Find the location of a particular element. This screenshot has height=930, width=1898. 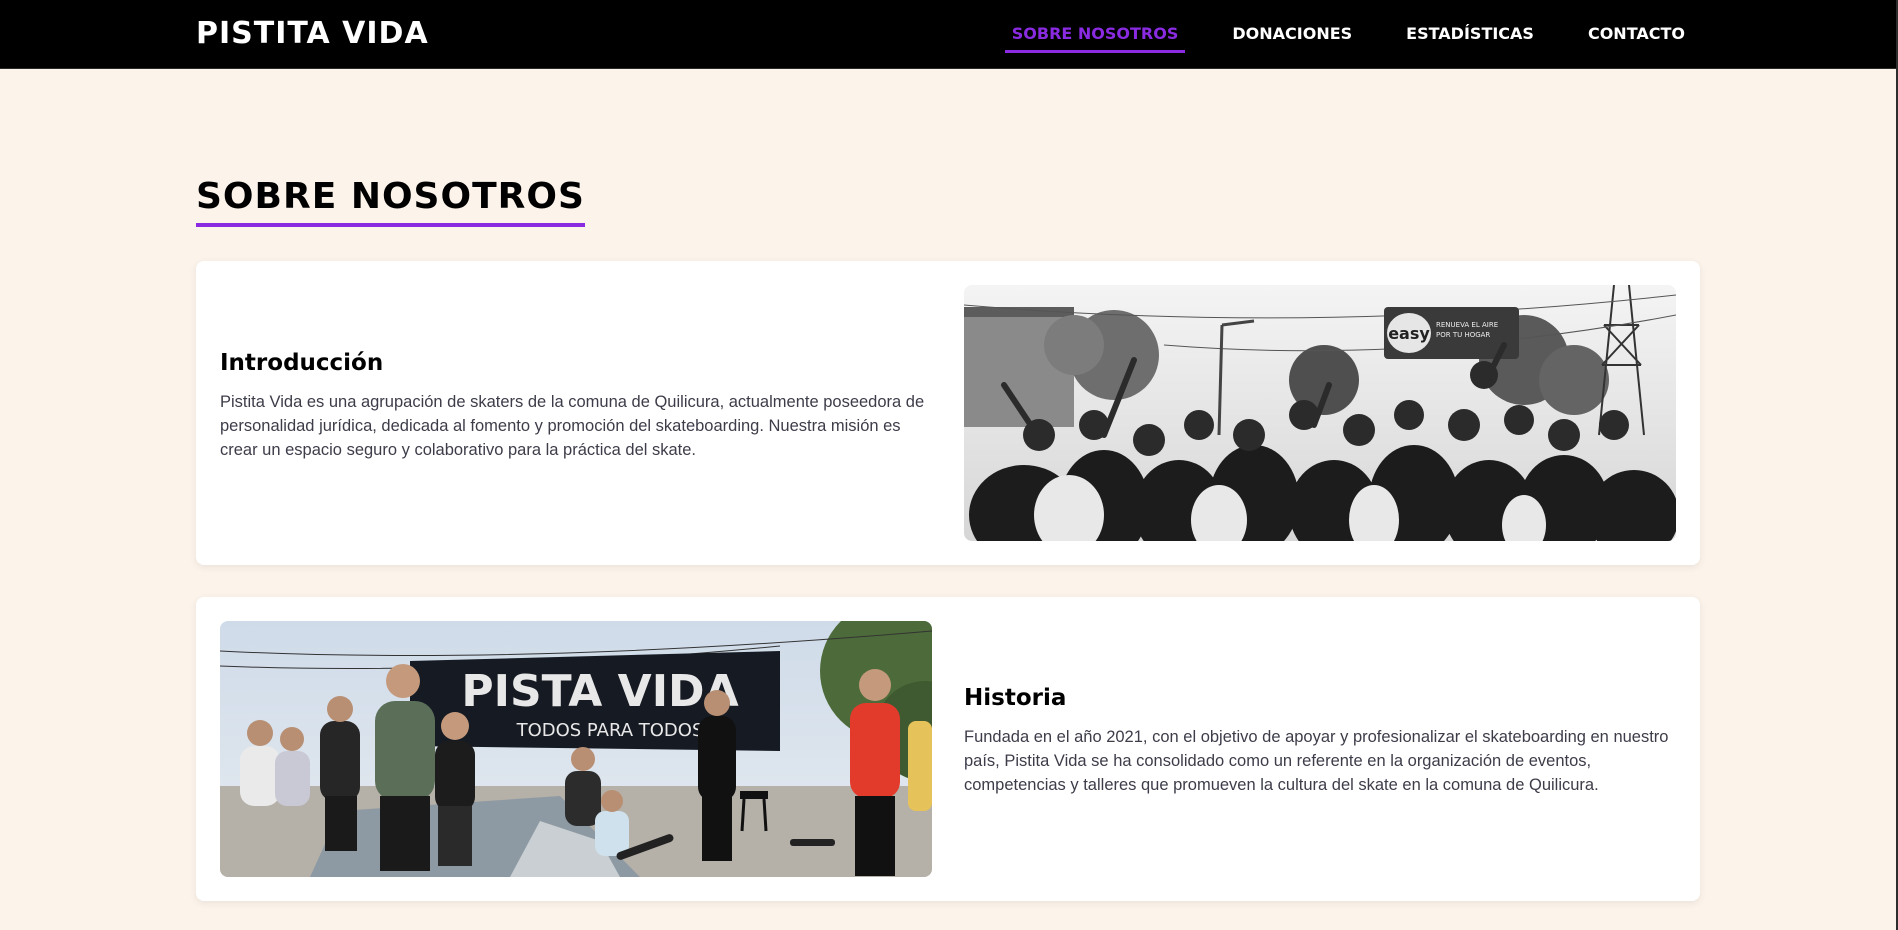

intro-heading: Introducción is located at coordinates (302, 363).